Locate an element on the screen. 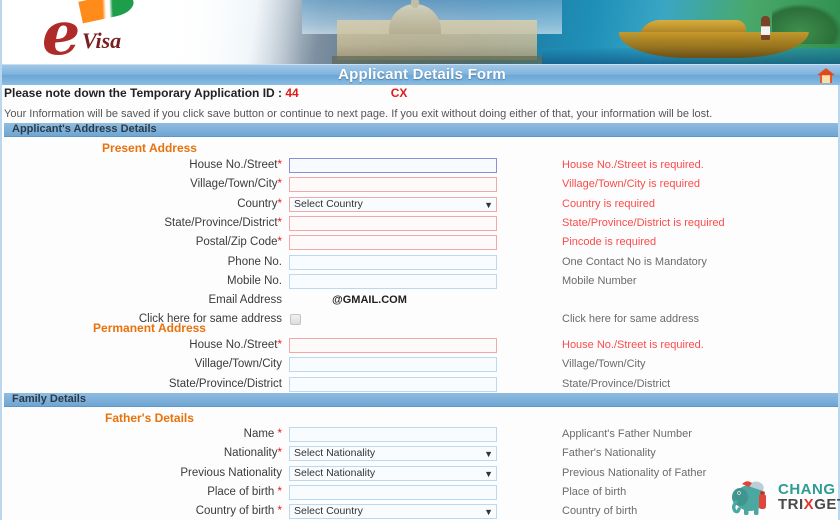 This screenshot has height=520, width=840. present-address-field-hint: One Contact No is Mandatory is located at coordinates (634, 261).